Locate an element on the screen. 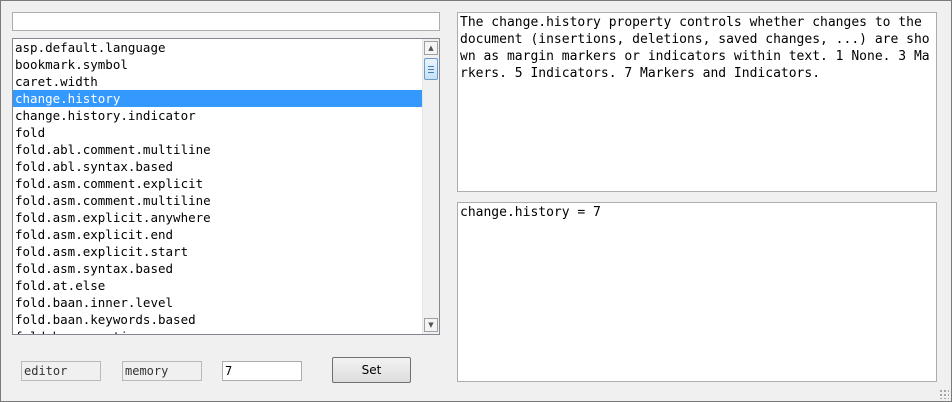 The image size is (952, 402). scroll-up-icon: ▲ is located at coordinates (431, 48).